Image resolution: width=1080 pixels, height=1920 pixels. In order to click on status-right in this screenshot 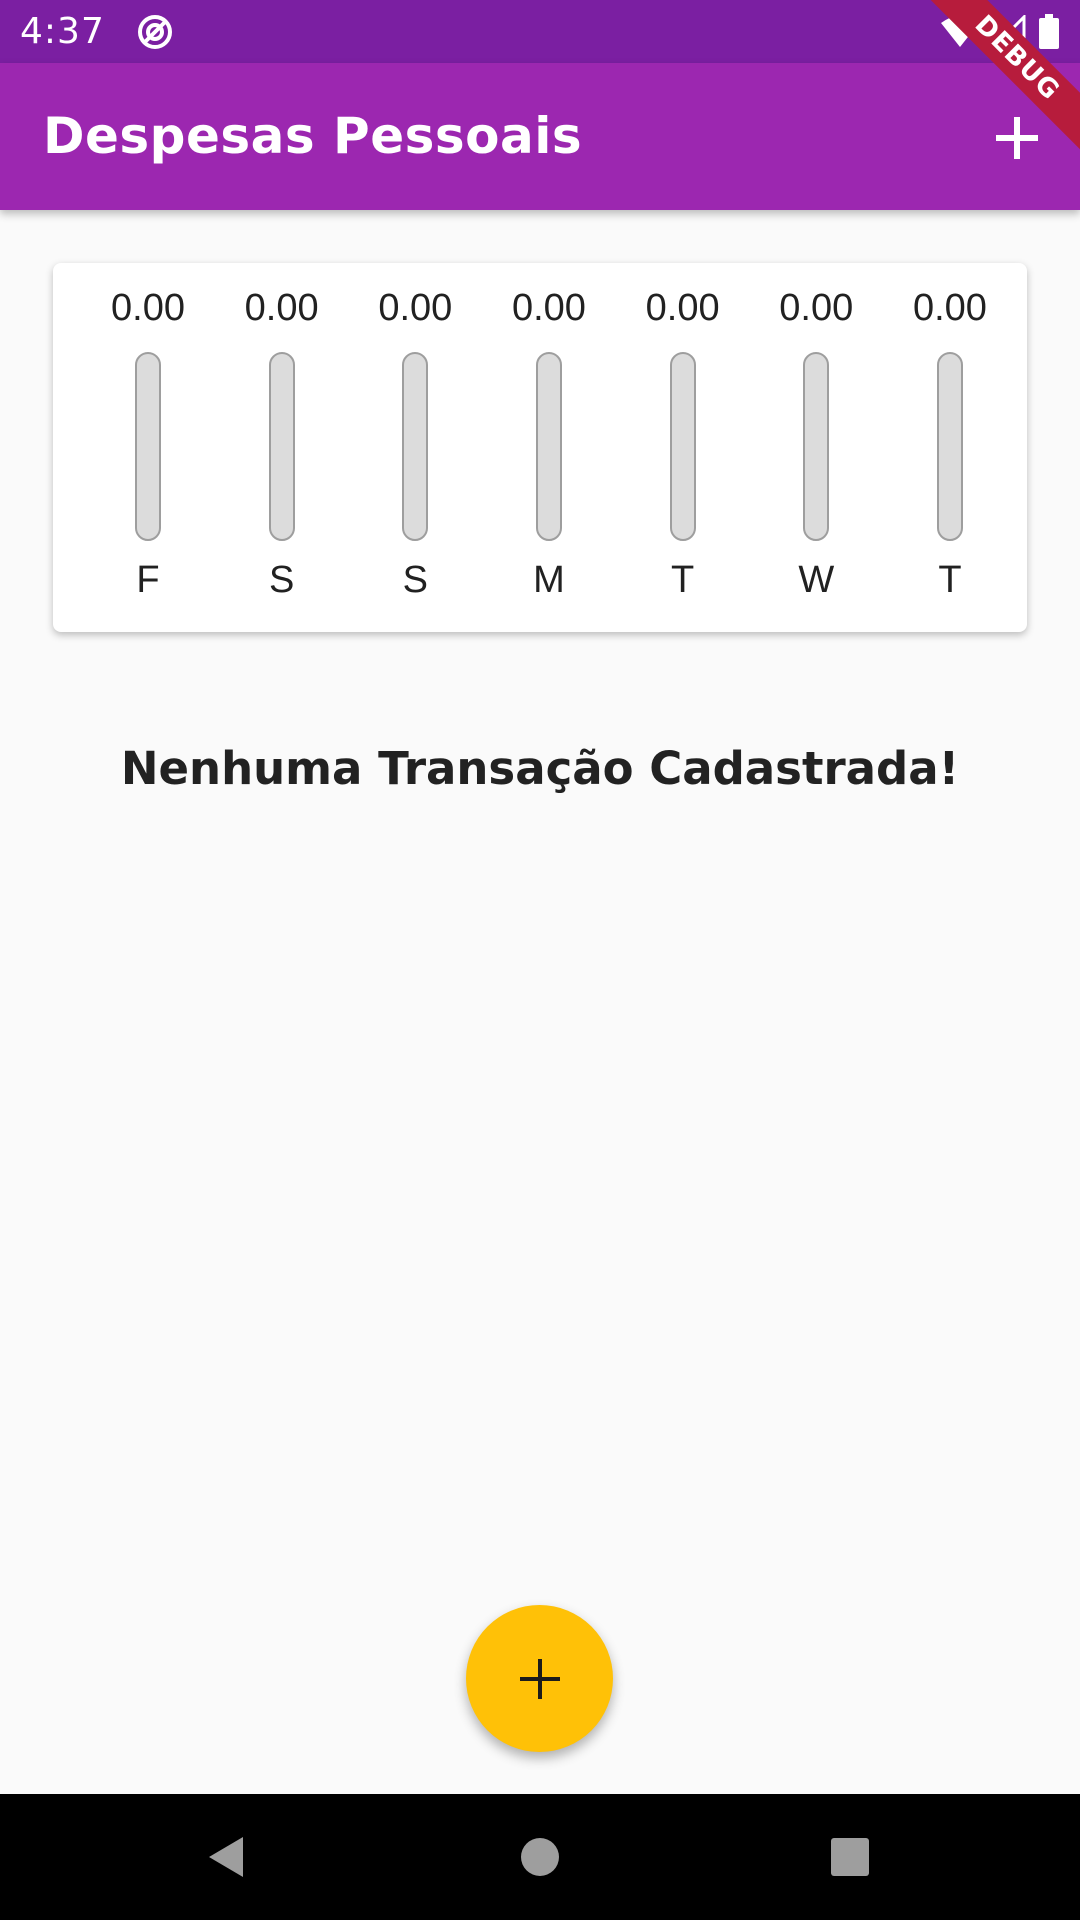, I will do `click(1000, 31)`.